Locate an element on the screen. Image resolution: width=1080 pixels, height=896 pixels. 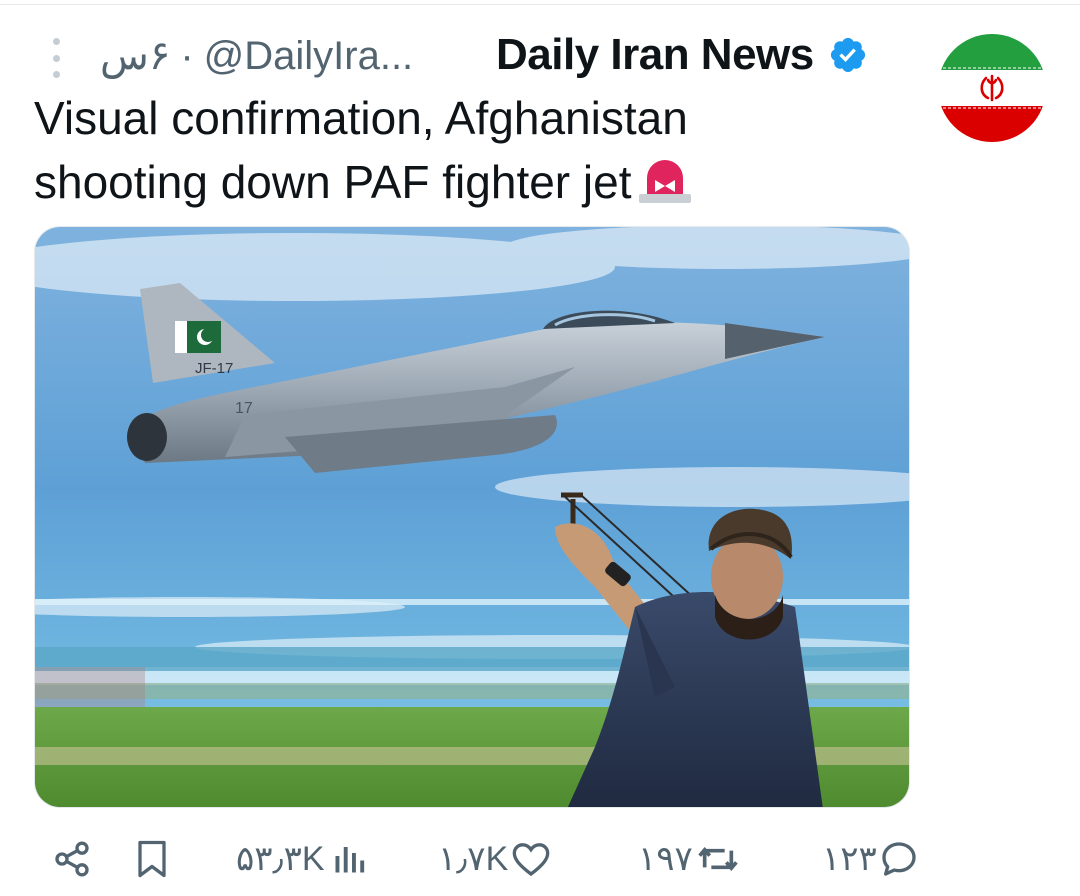
heart-icon is located at coordinates (531, 860).